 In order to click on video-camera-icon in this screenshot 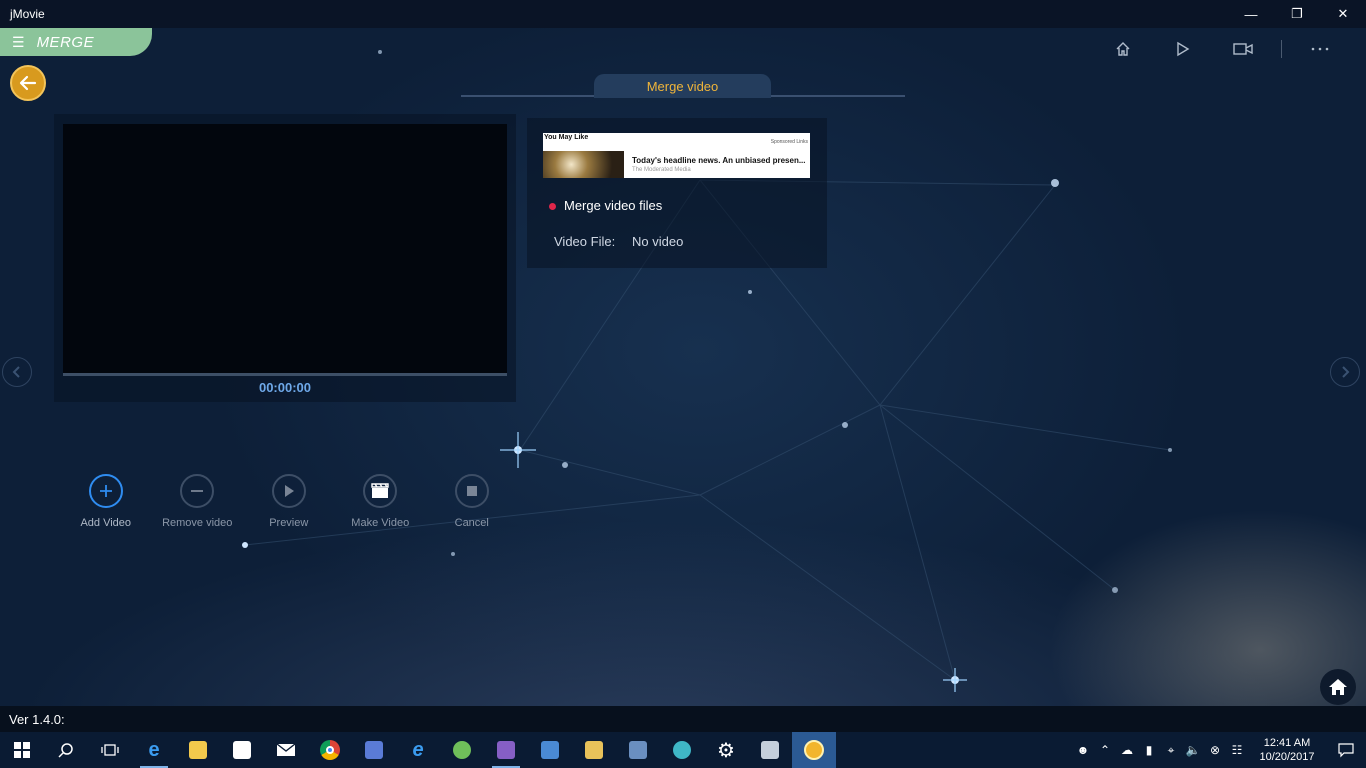, I will do `click(1243, 49)`.